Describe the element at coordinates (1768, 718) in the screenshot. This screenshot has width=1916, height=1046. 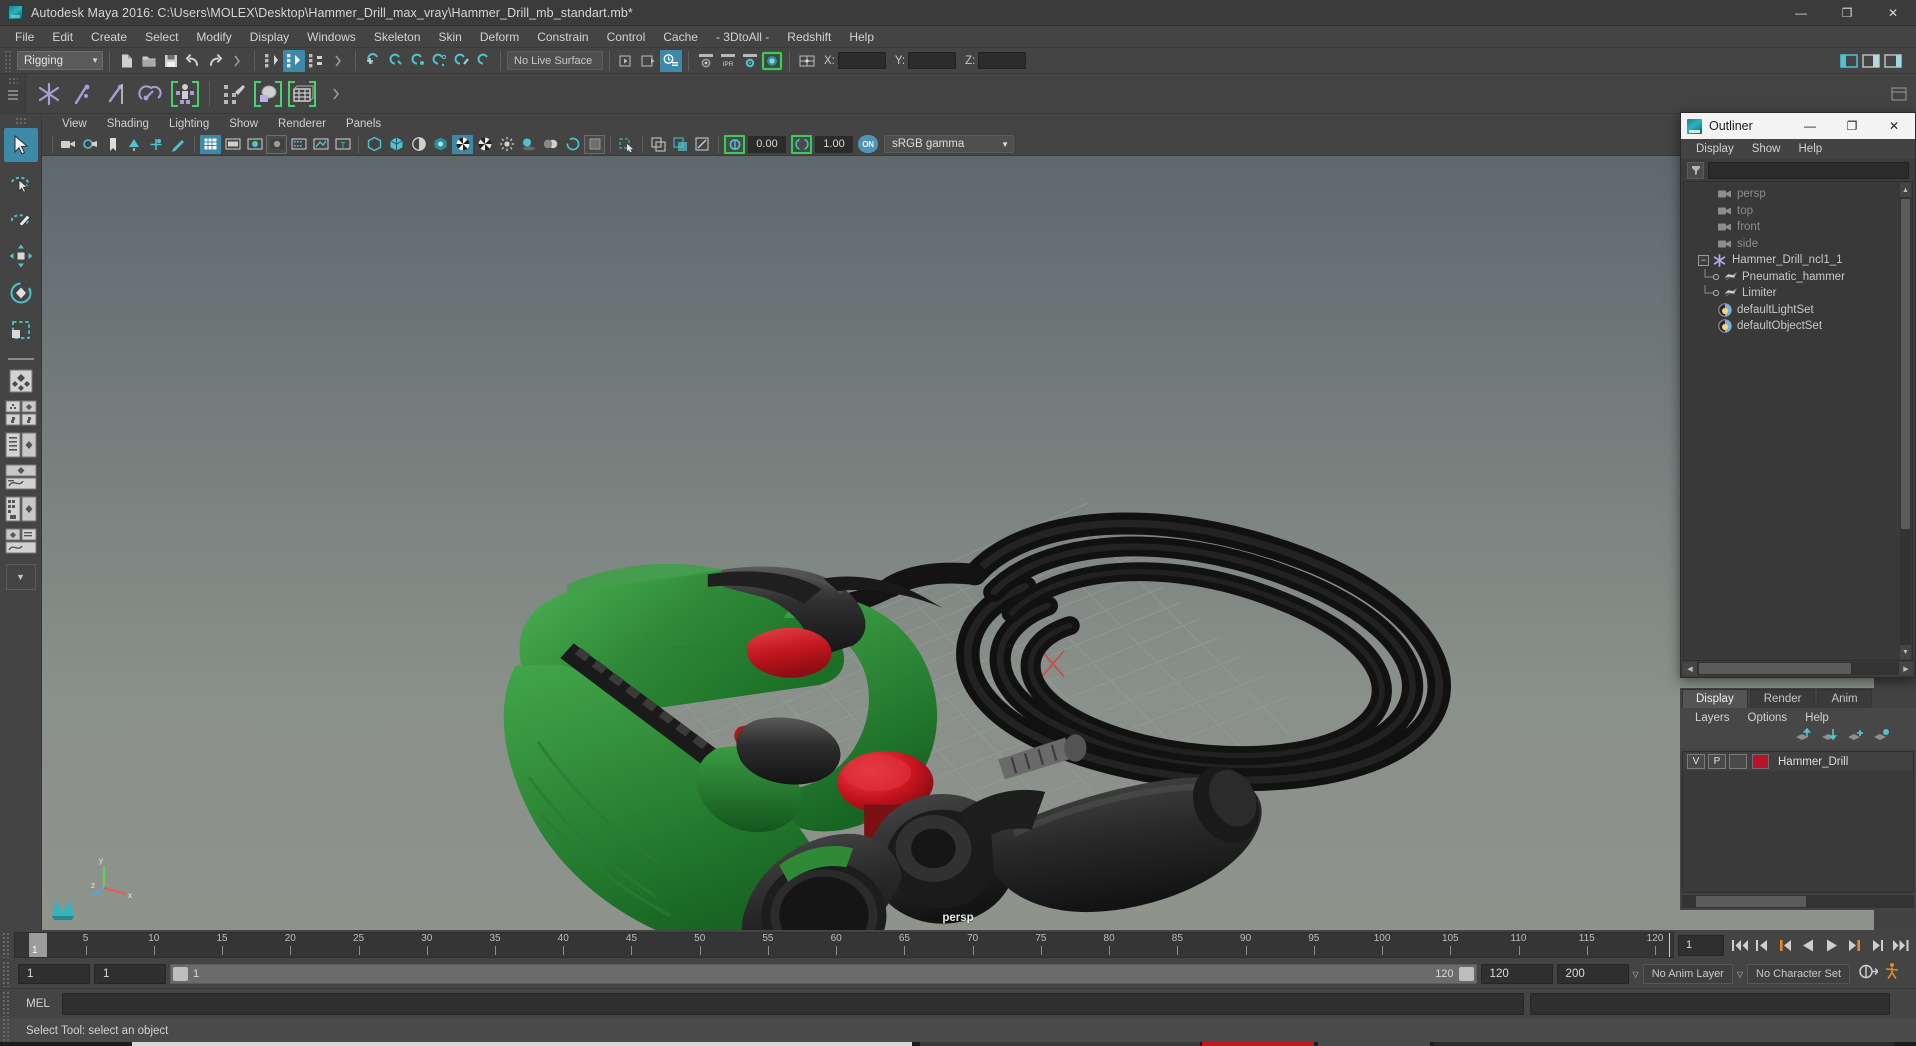
I see `layer-menu-options: Options` at that location.